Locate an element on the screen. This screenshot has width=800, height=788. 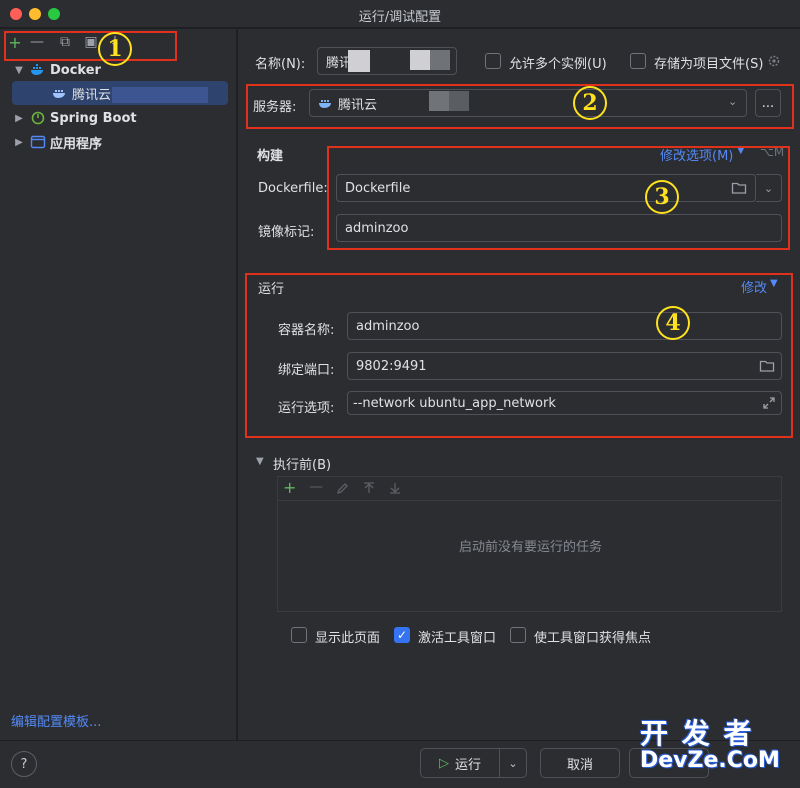
run-button: ▷ 运行 is located at coordinates (460, 763).